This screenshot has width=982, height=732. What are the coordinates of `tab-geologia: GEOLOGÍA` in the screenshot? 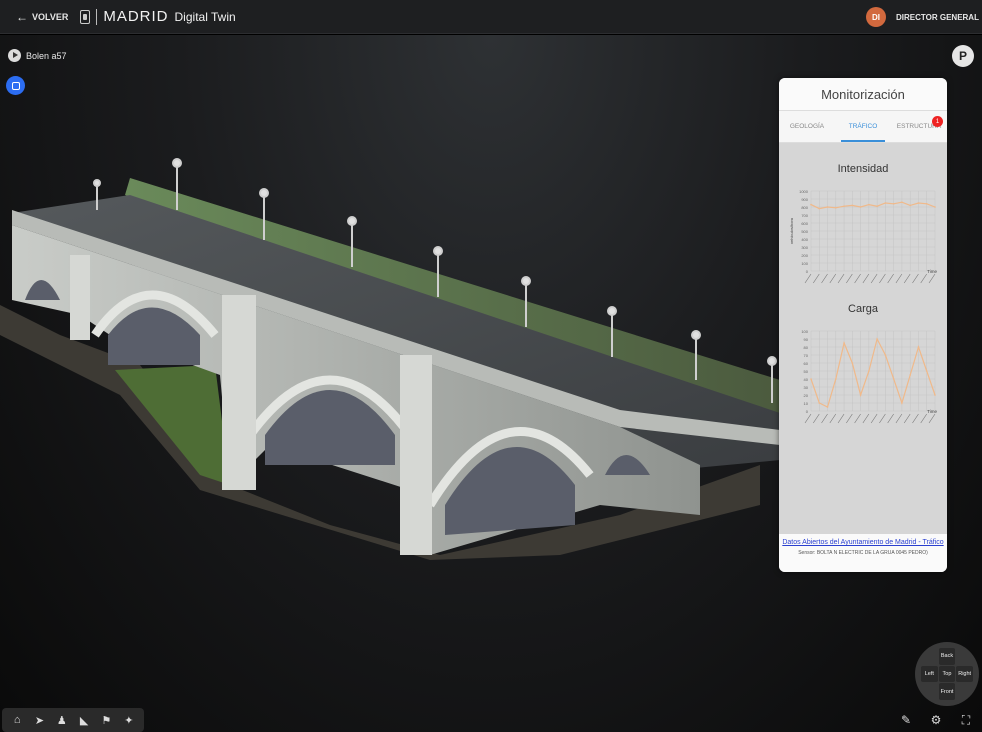 It's located at (807, 126).